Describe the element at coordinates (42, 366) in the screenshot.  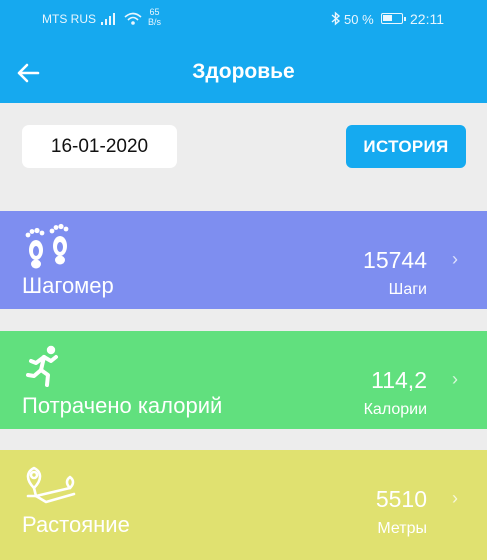
I see `running-person-icon` at that location.